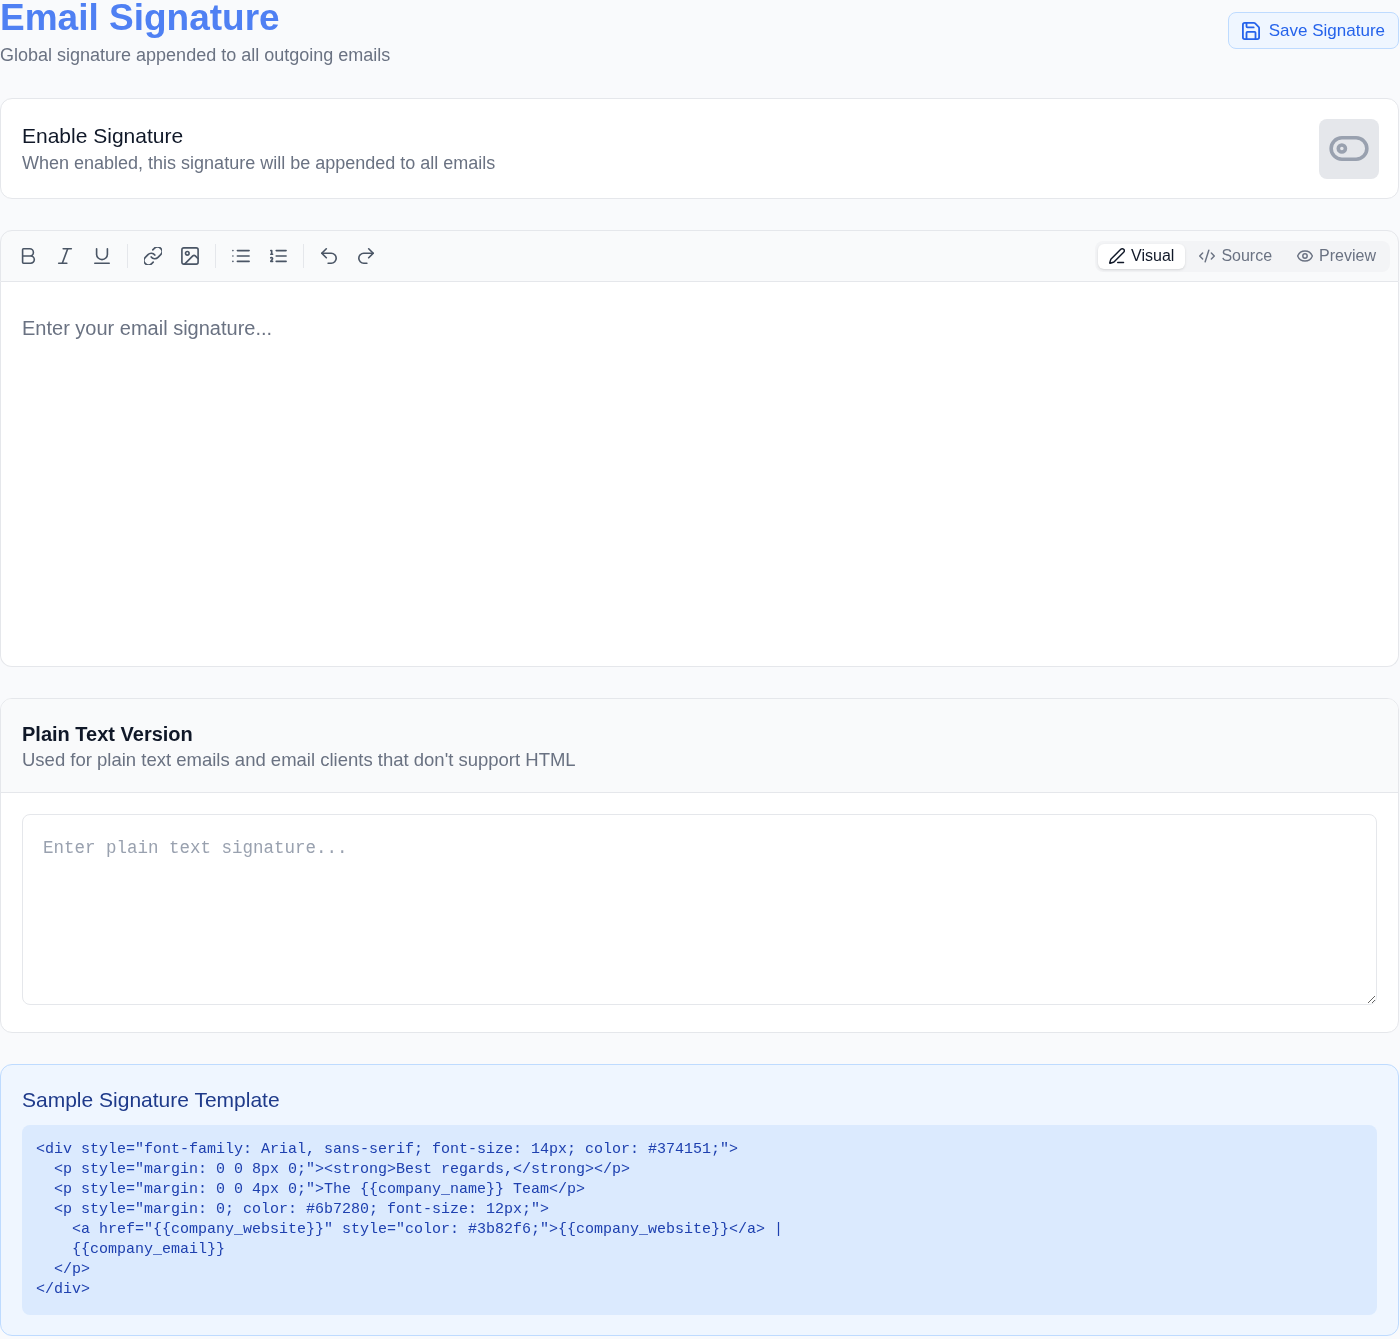  What do you see at coordinates (195, 55) in the screenshot?
I see `page-subtitle: Global signature appended to all outgoing emails` at bounding box center [195, 55].